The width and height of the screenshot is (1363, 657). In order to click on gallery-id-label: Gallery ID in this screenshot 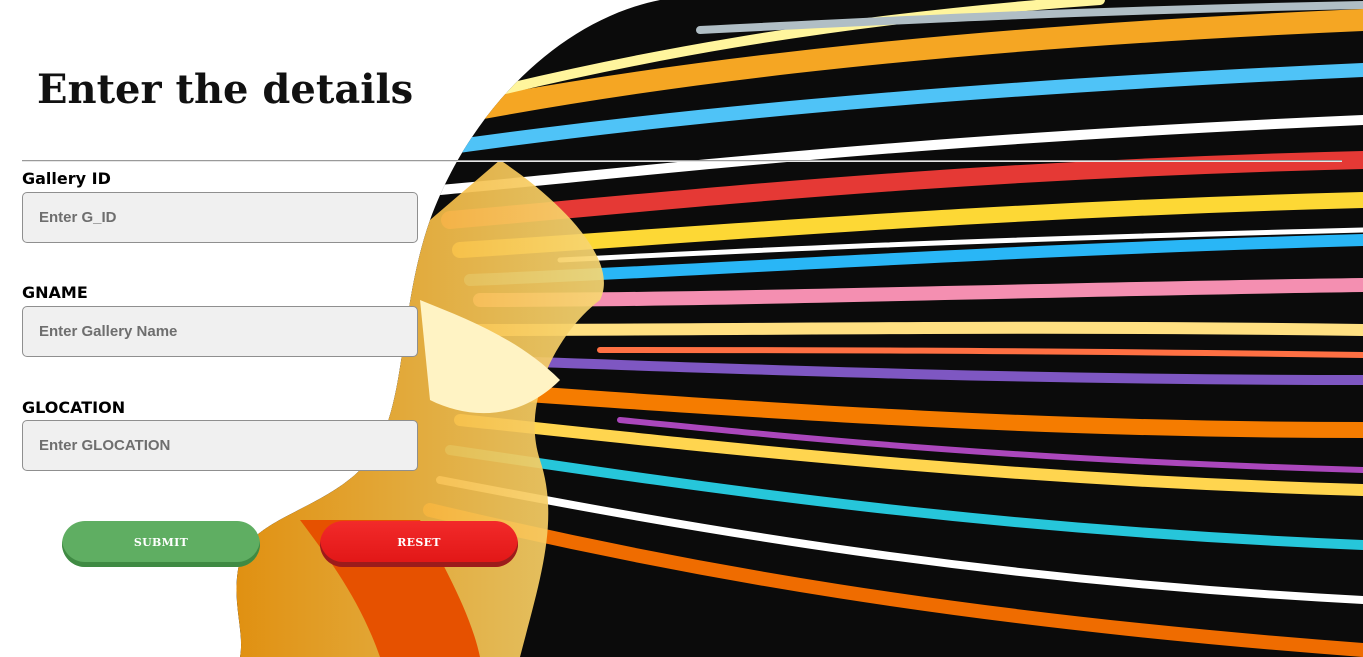, I will do `click(66, 178)`.